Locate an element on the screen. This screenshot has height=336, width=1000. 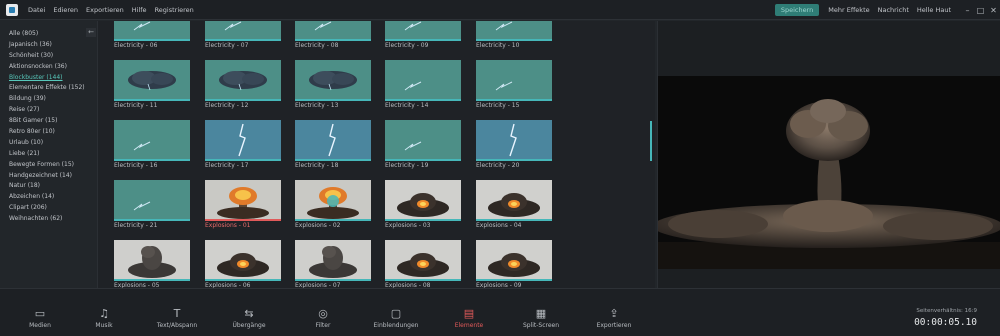
download-icon is located at coordinates (333, 200).